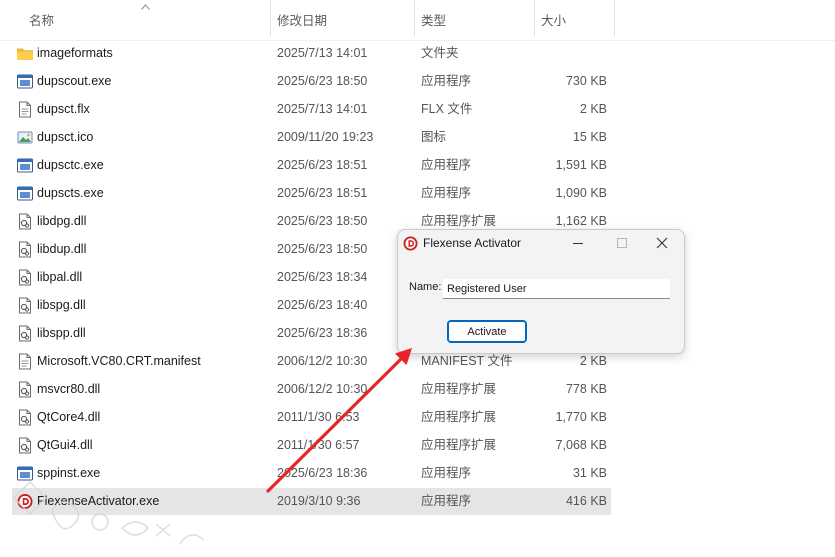 The height and width of the screenshot is (557, 835). I want to click on file-row: QtGui4.dll 2011/1/30 6:57 应用程序扩展 7,068 KB, so click(311, 445).